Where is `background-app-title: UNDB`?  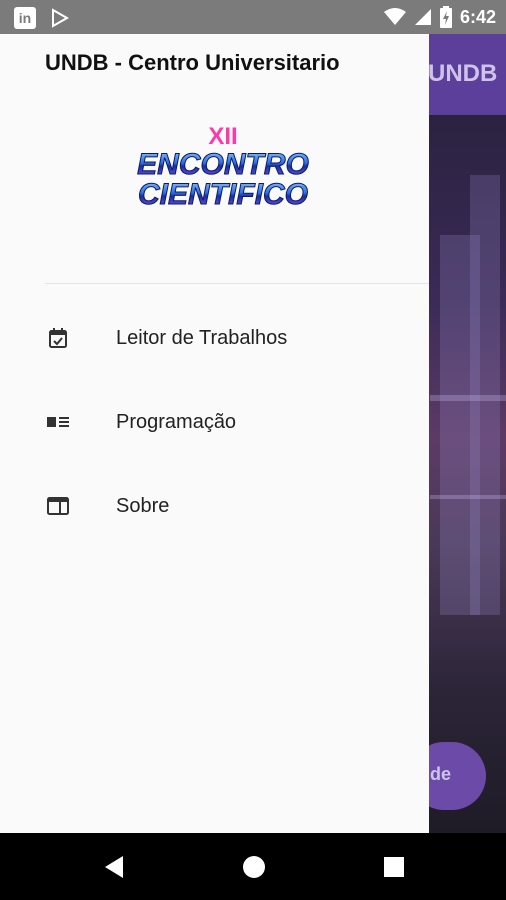
background-app-title: UNDB is located at coordinates (463, 73).